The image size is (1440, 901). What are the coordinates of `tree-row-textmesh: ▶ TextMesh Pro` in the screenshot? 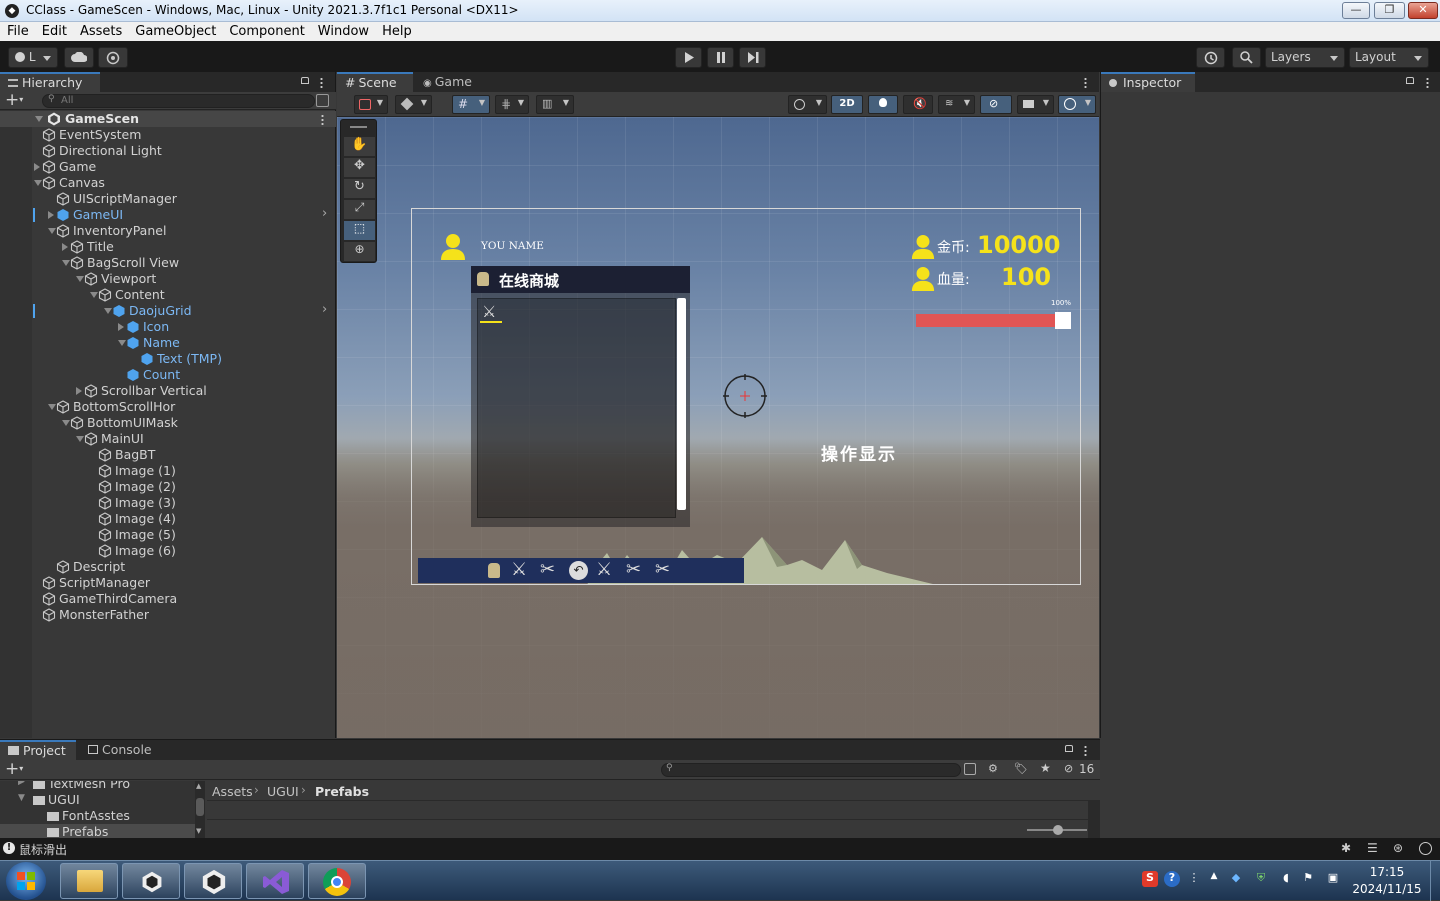 It's located at (97, 786).